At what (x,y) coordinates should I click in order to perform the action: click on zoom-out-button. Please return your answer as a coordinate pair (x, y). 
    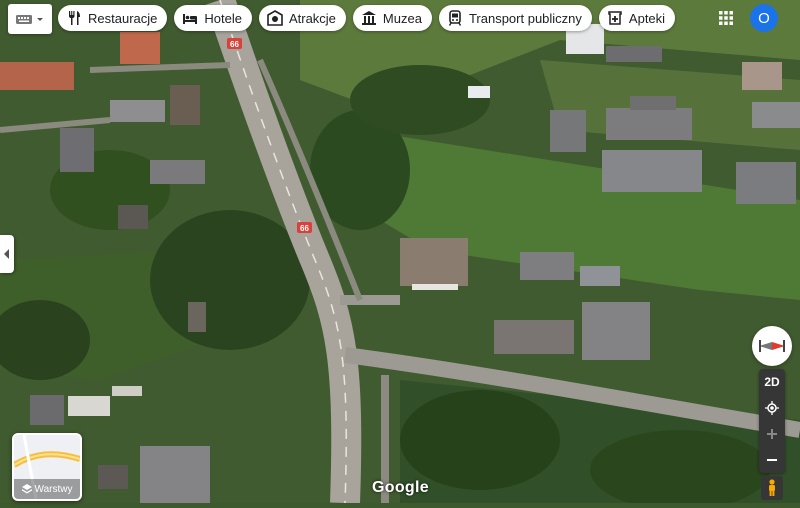
    Looking at the image, I should click on (772, 460).